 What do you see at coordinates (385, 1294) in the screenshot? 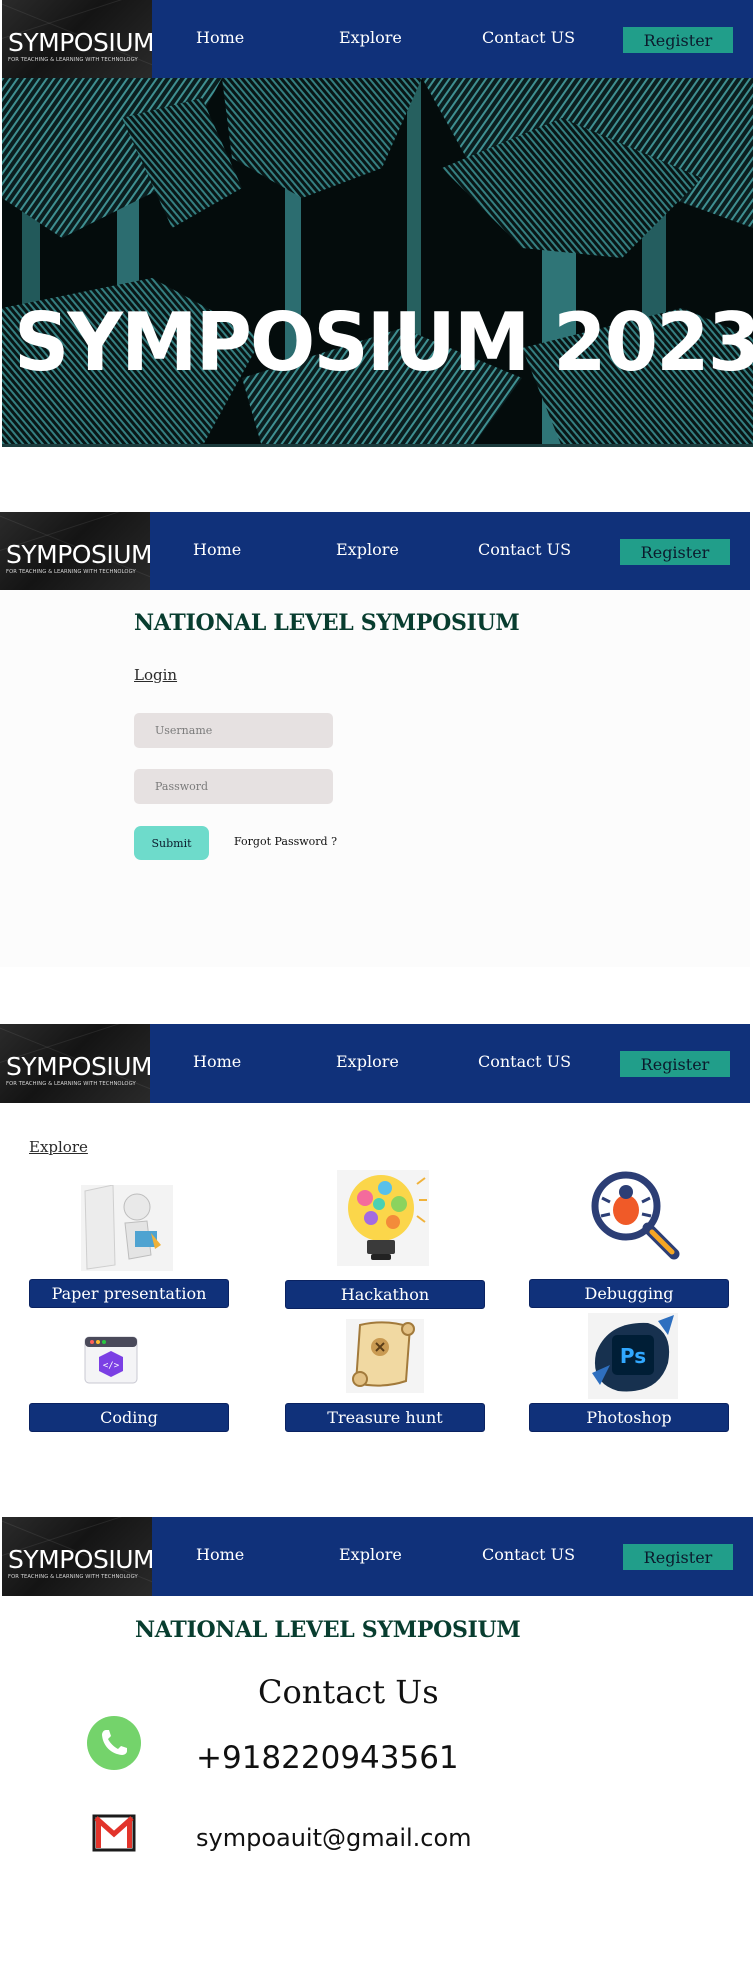
I see `event-hackathon-button: Hackathon` at bounding box center [385, 1294].